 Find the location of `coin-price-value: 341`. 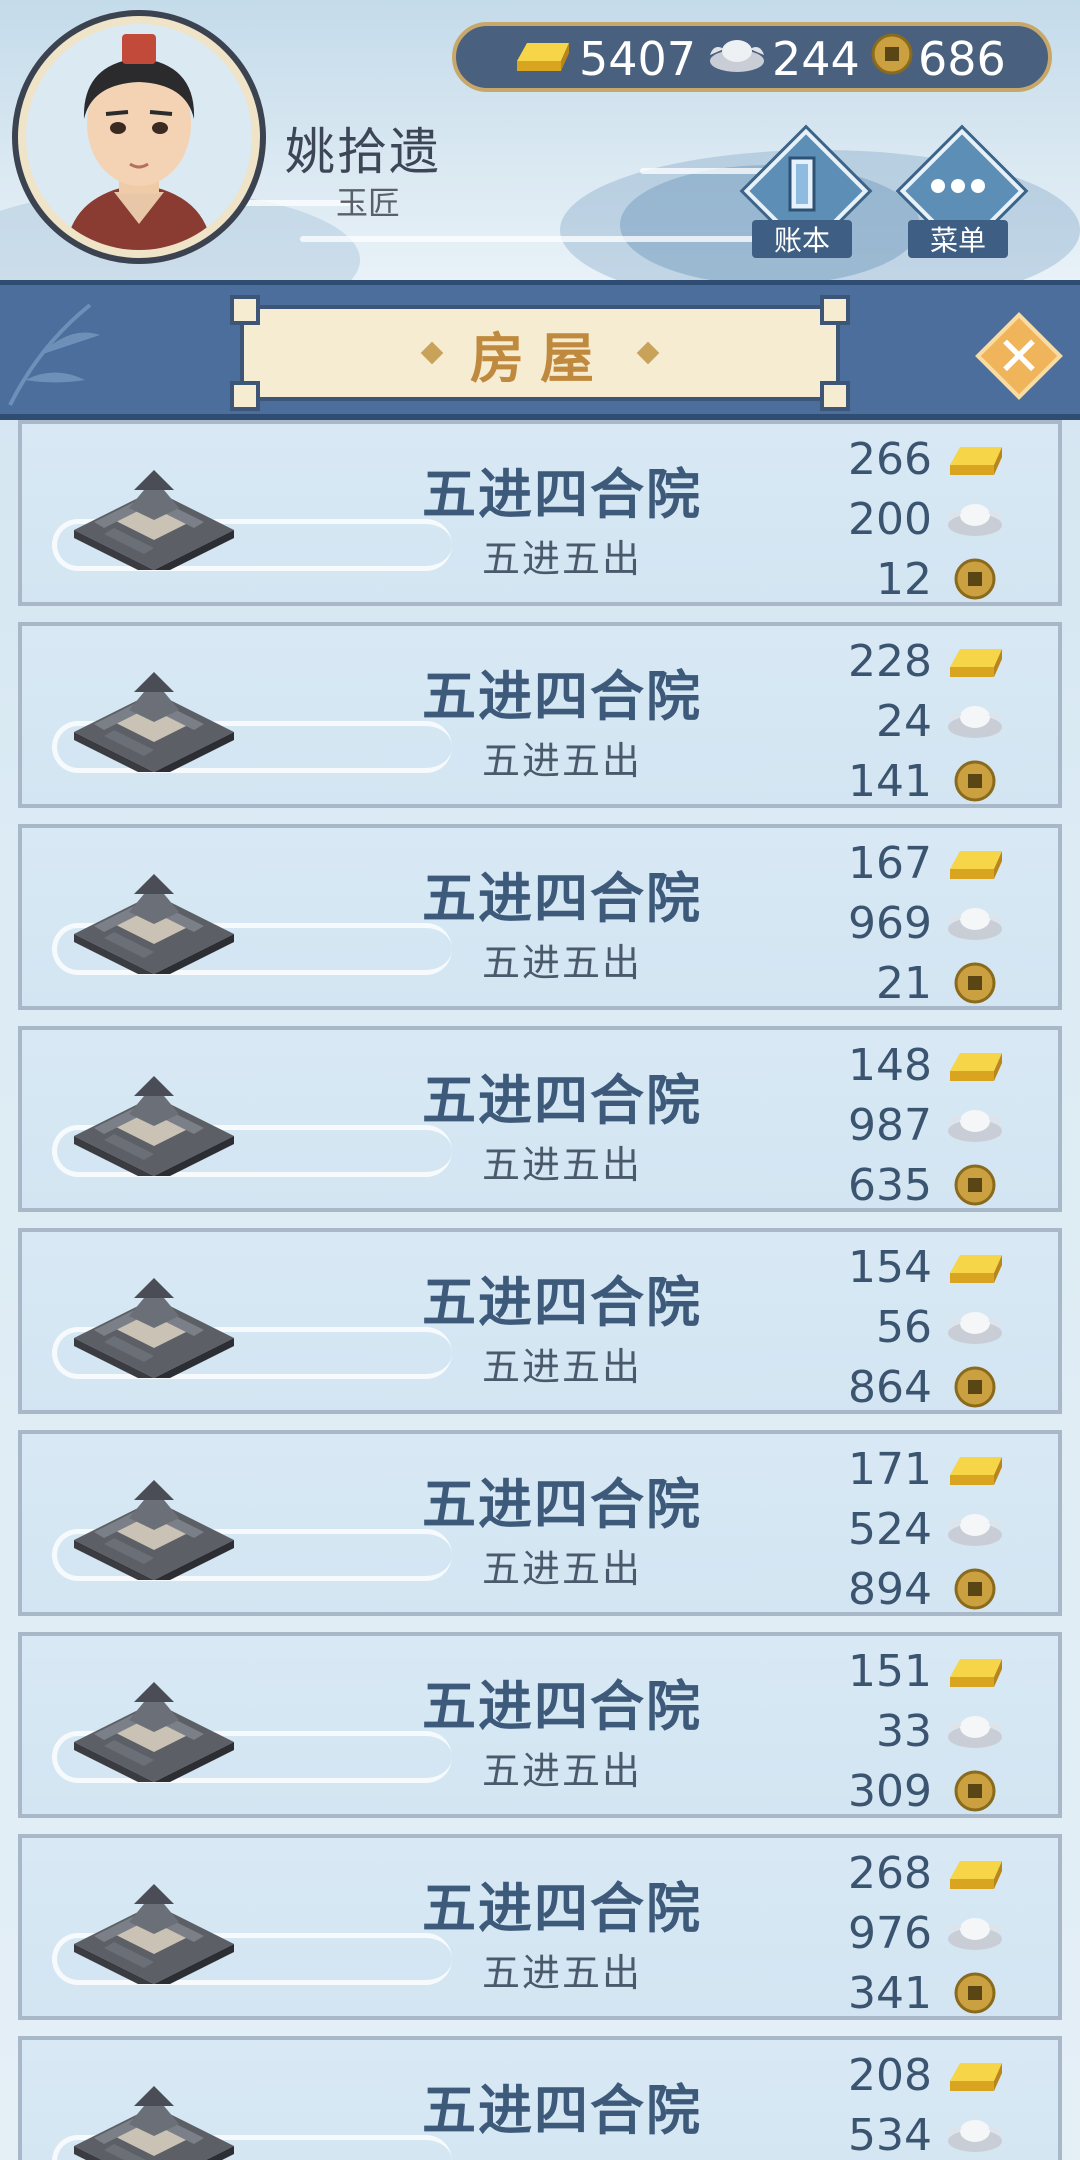

coin-price-value: 341 is located at coordinates (890, 1993).